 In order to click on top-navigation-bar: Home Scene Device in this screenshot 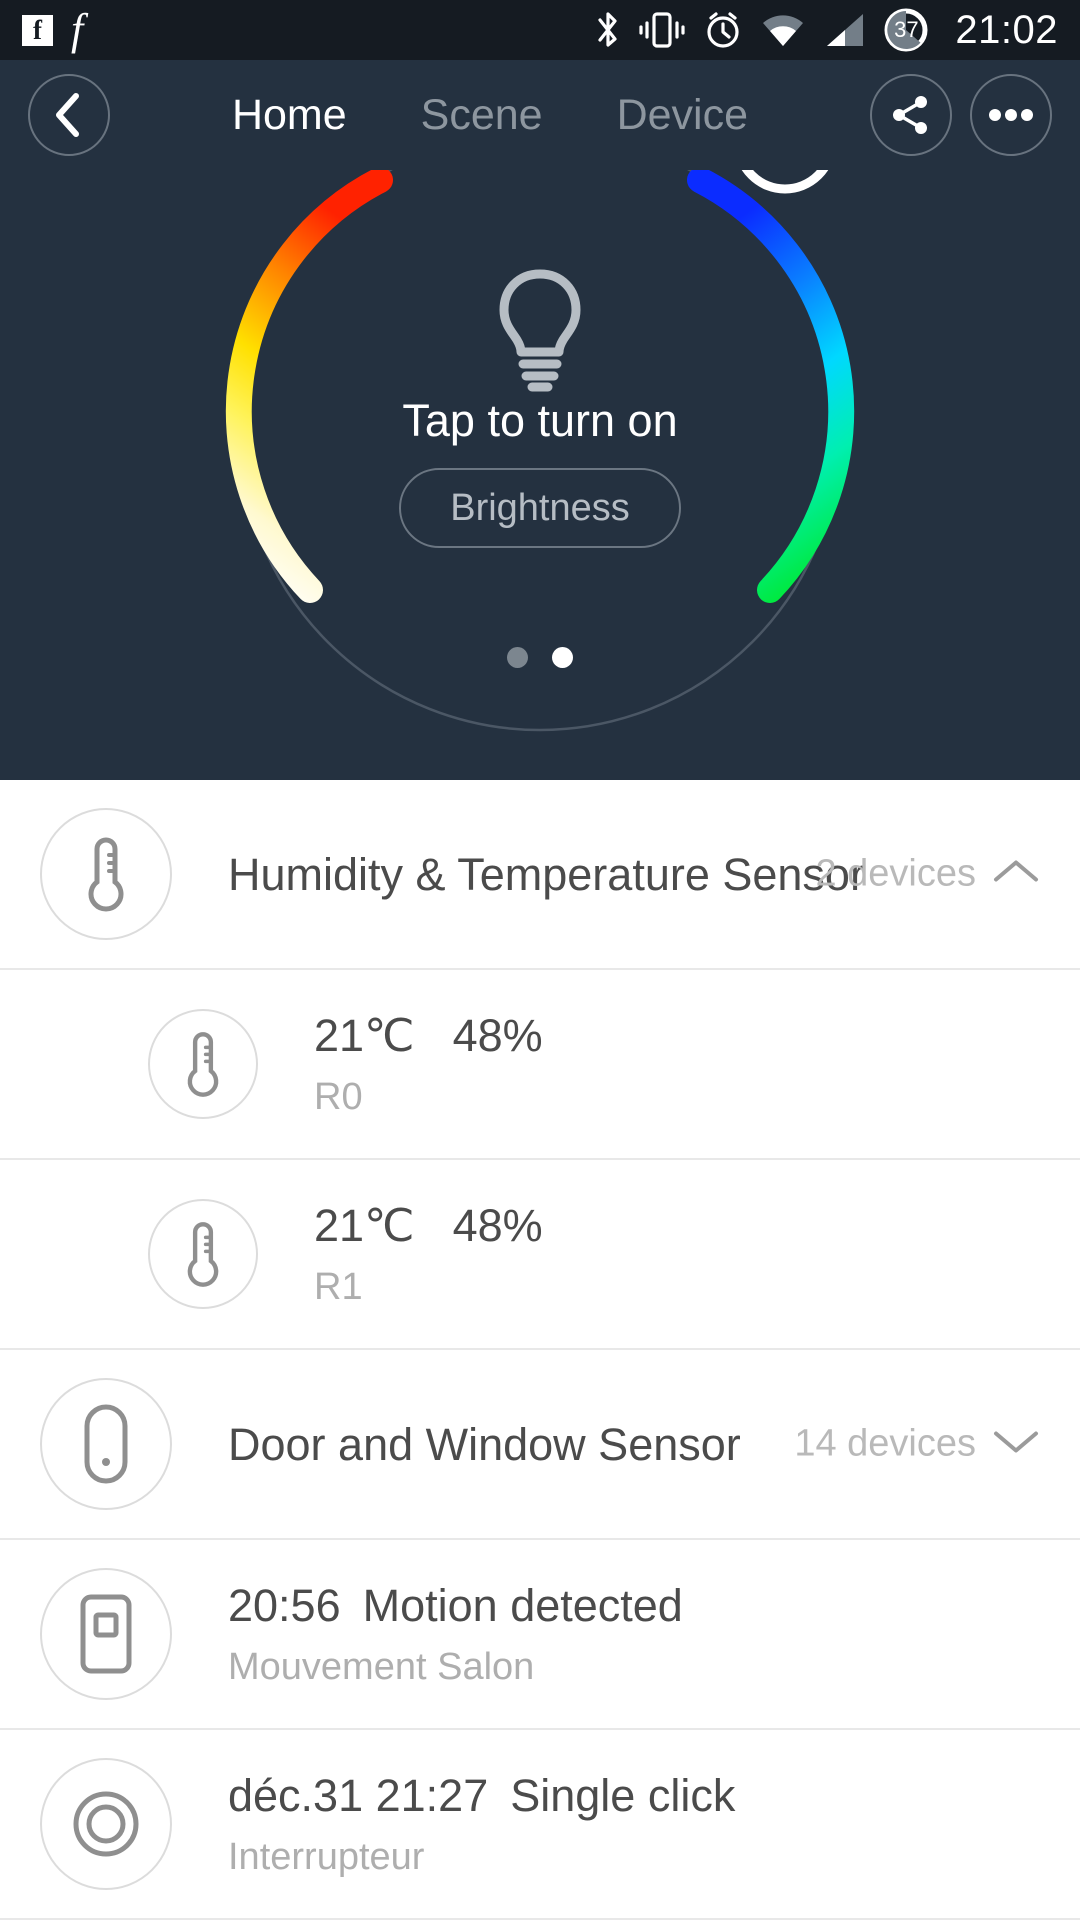, I will do `click(540, 115)`.